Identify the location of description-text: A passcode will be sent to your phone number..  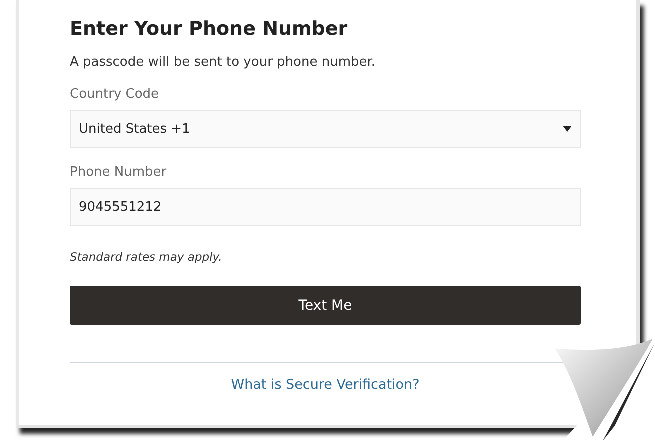
(223, 62).